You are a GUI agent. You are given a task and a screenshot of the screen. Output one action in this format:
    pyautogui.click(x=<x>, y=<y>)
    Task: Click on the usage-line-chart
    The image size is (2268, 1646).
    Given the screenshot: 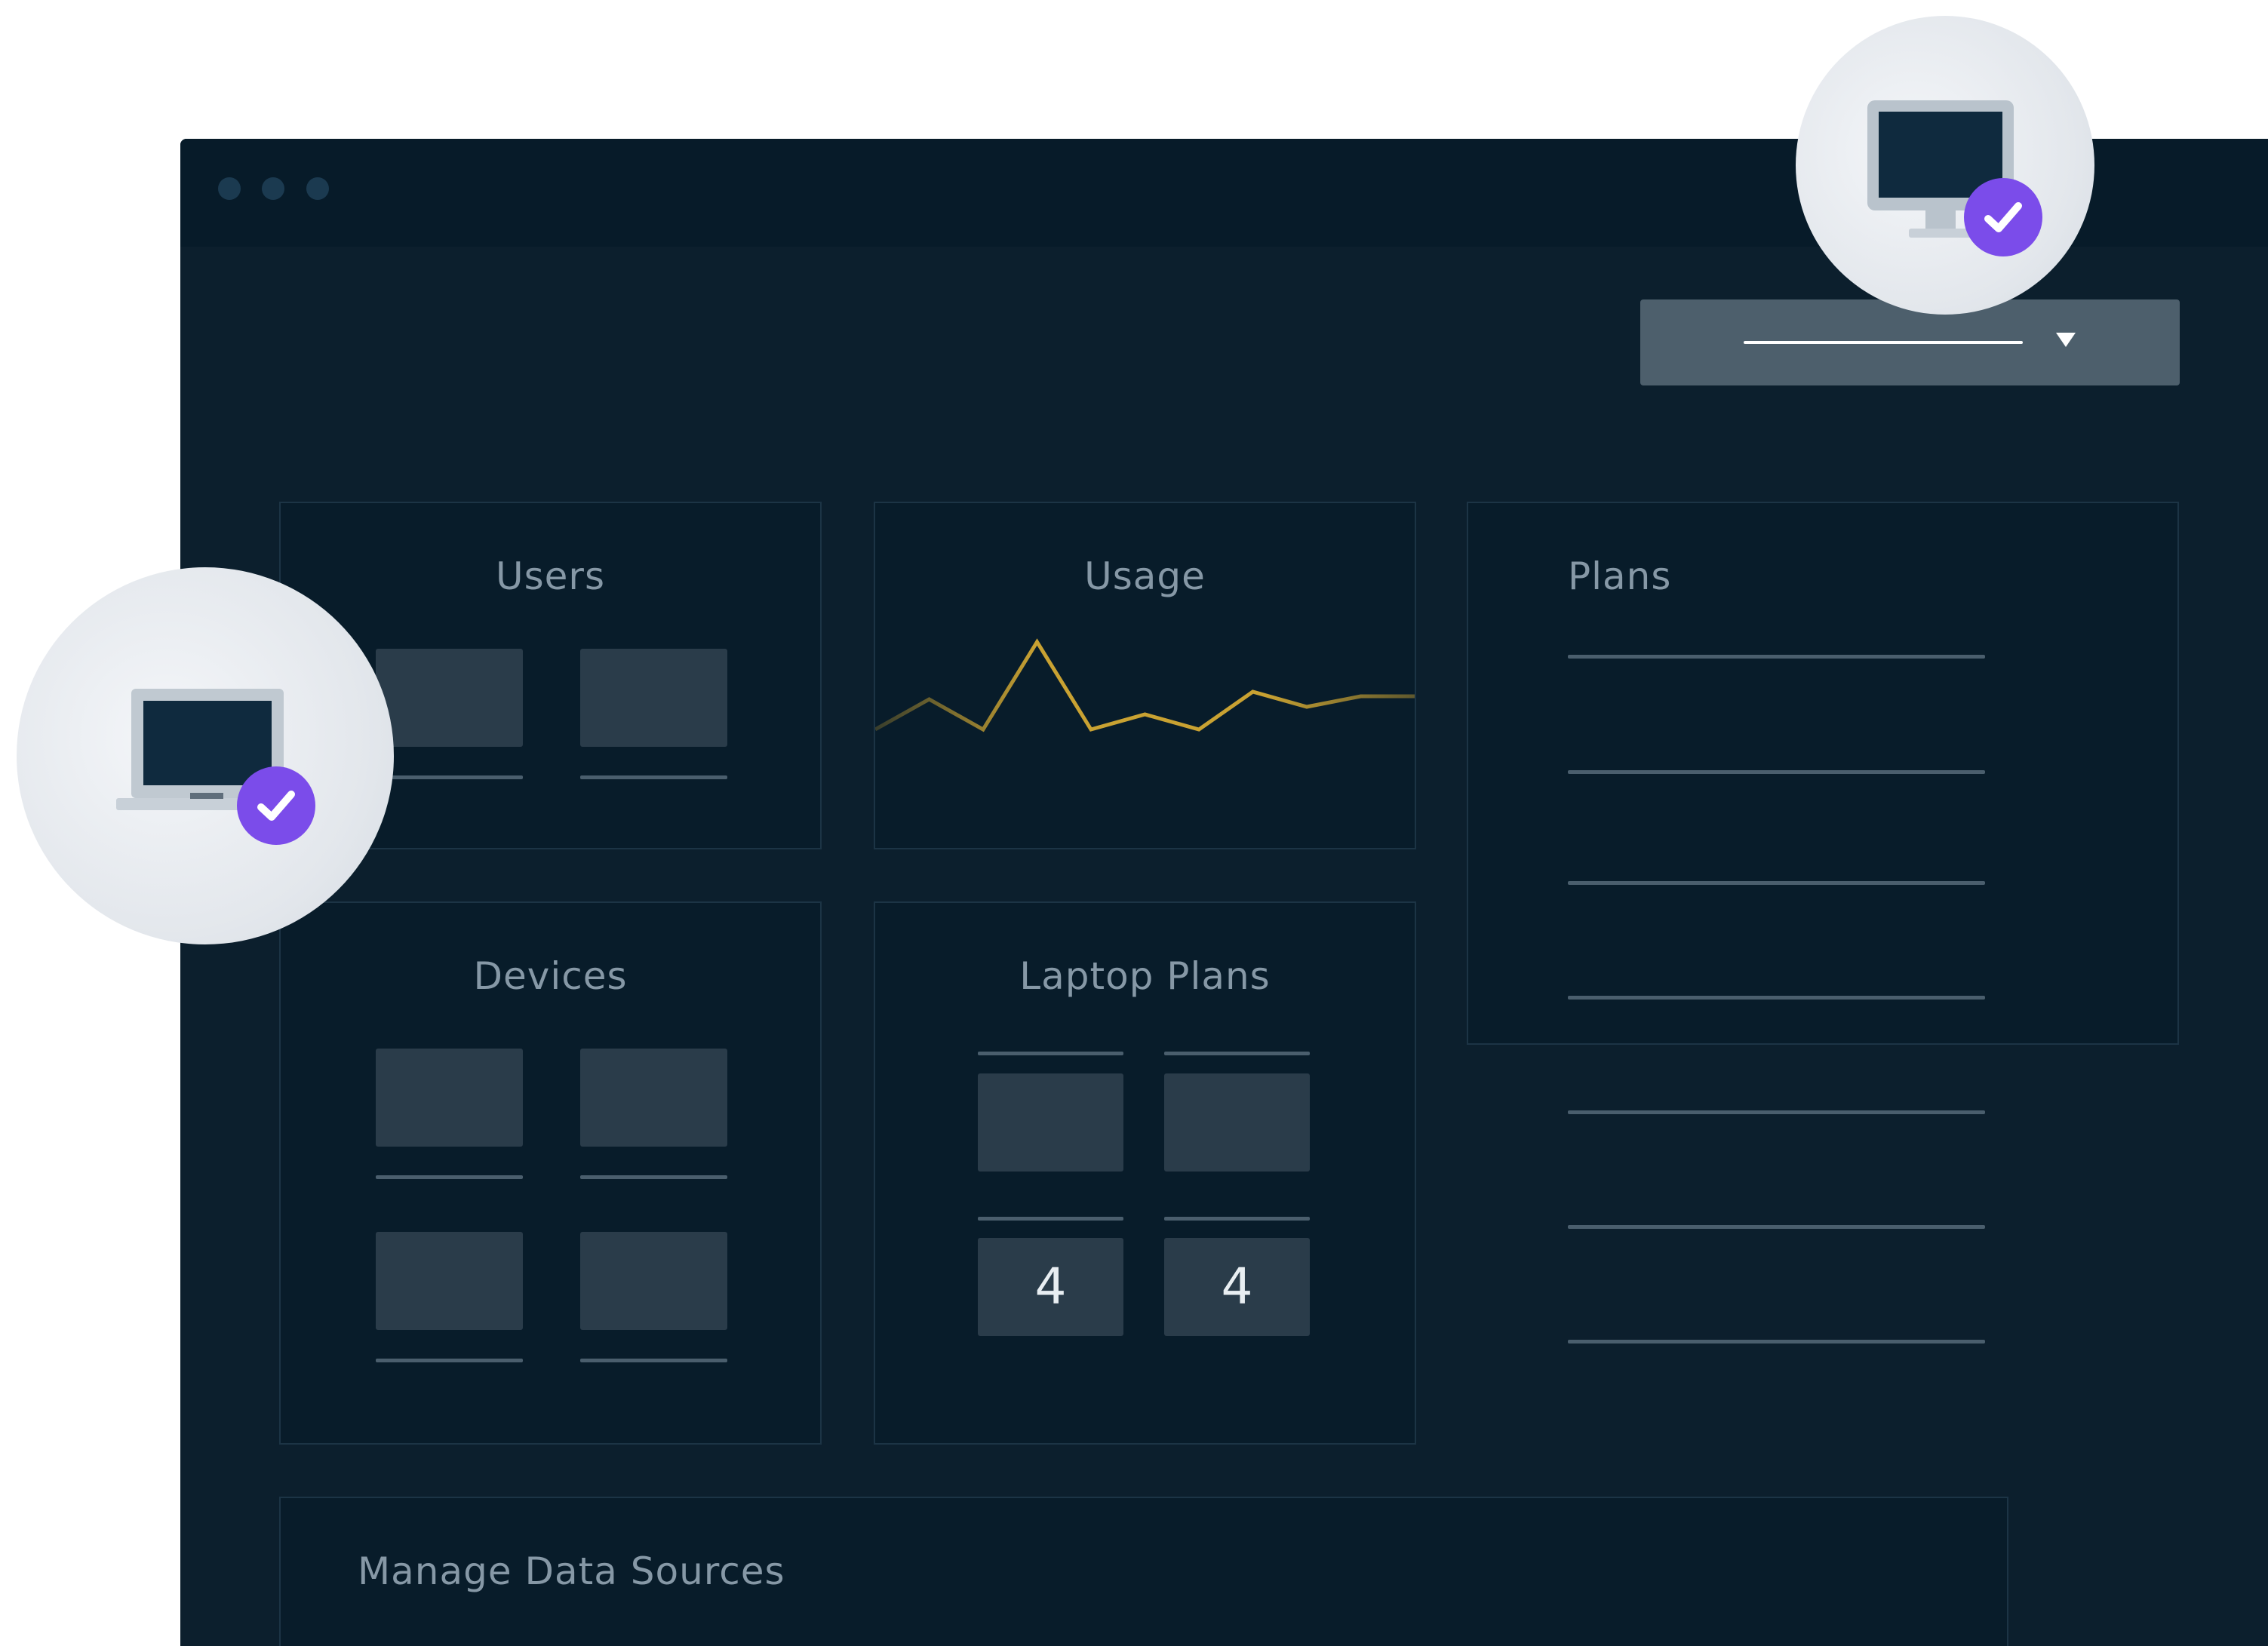 What is the action you would take?
    pyautogui.click(x=1145, y=685)
    